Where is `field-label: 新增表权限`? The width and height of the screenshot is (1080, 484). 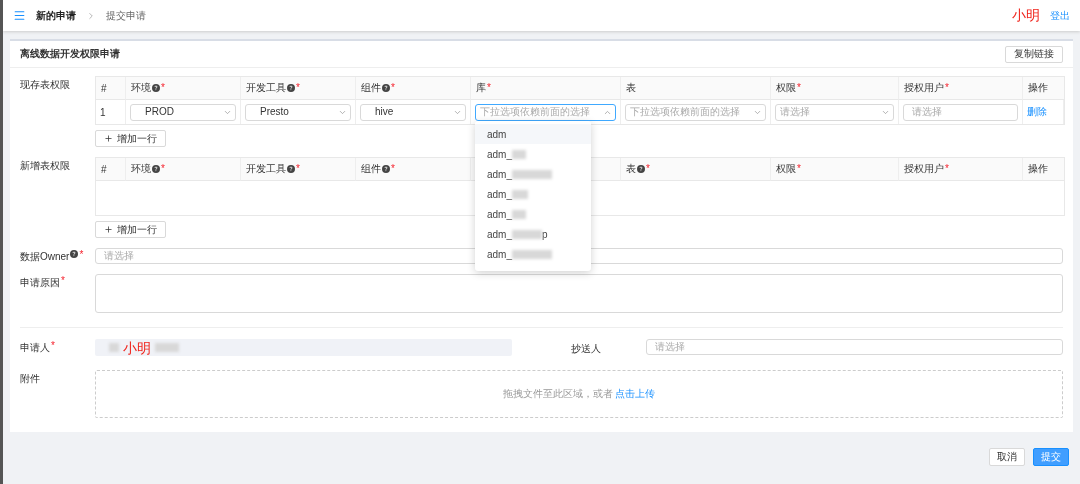 field-label: 新增表权限 is located at coordinates (45, 166).